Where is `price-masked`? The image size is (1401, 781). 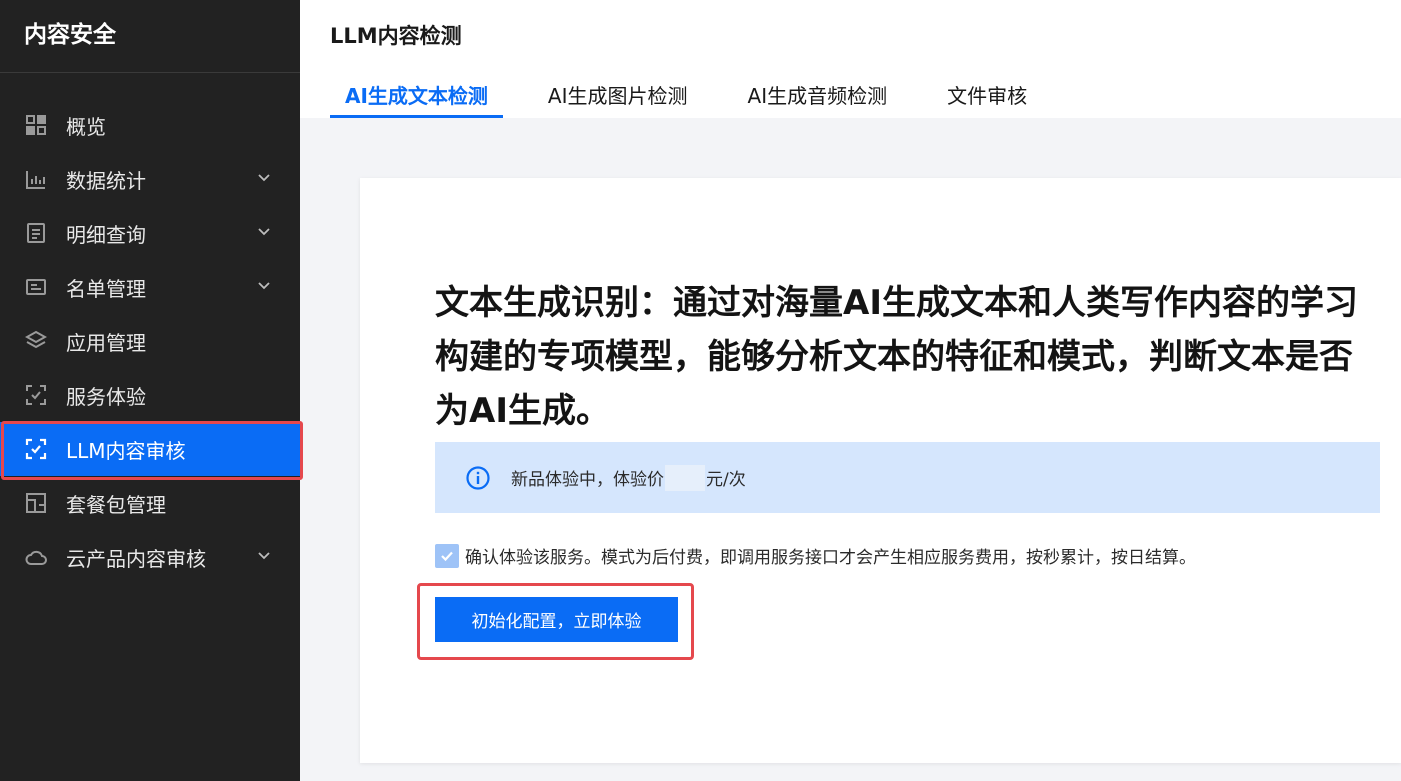 price-masked is located at coordinates (685, 477).